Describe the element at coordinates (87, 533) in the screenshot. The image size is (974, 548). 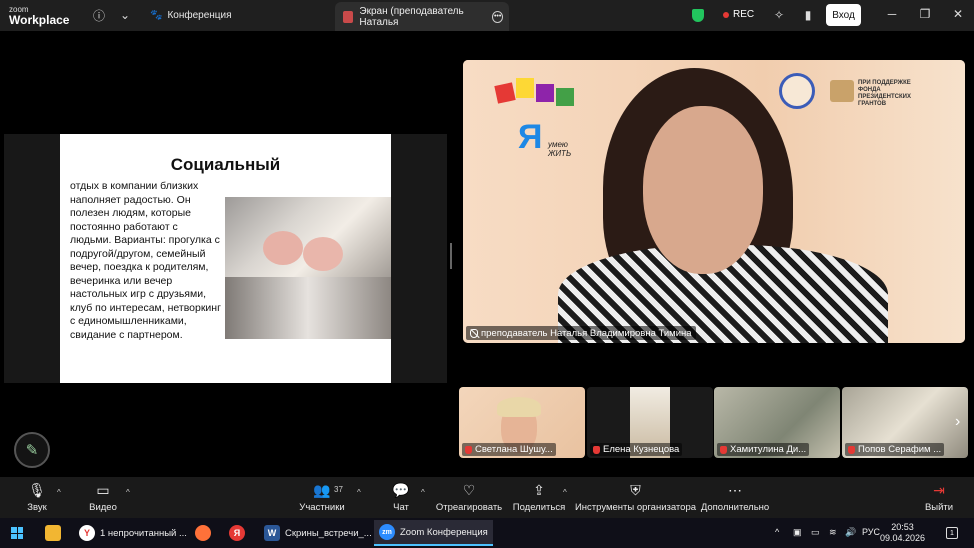
I see `yandex-mail-icon: Y` at that location.